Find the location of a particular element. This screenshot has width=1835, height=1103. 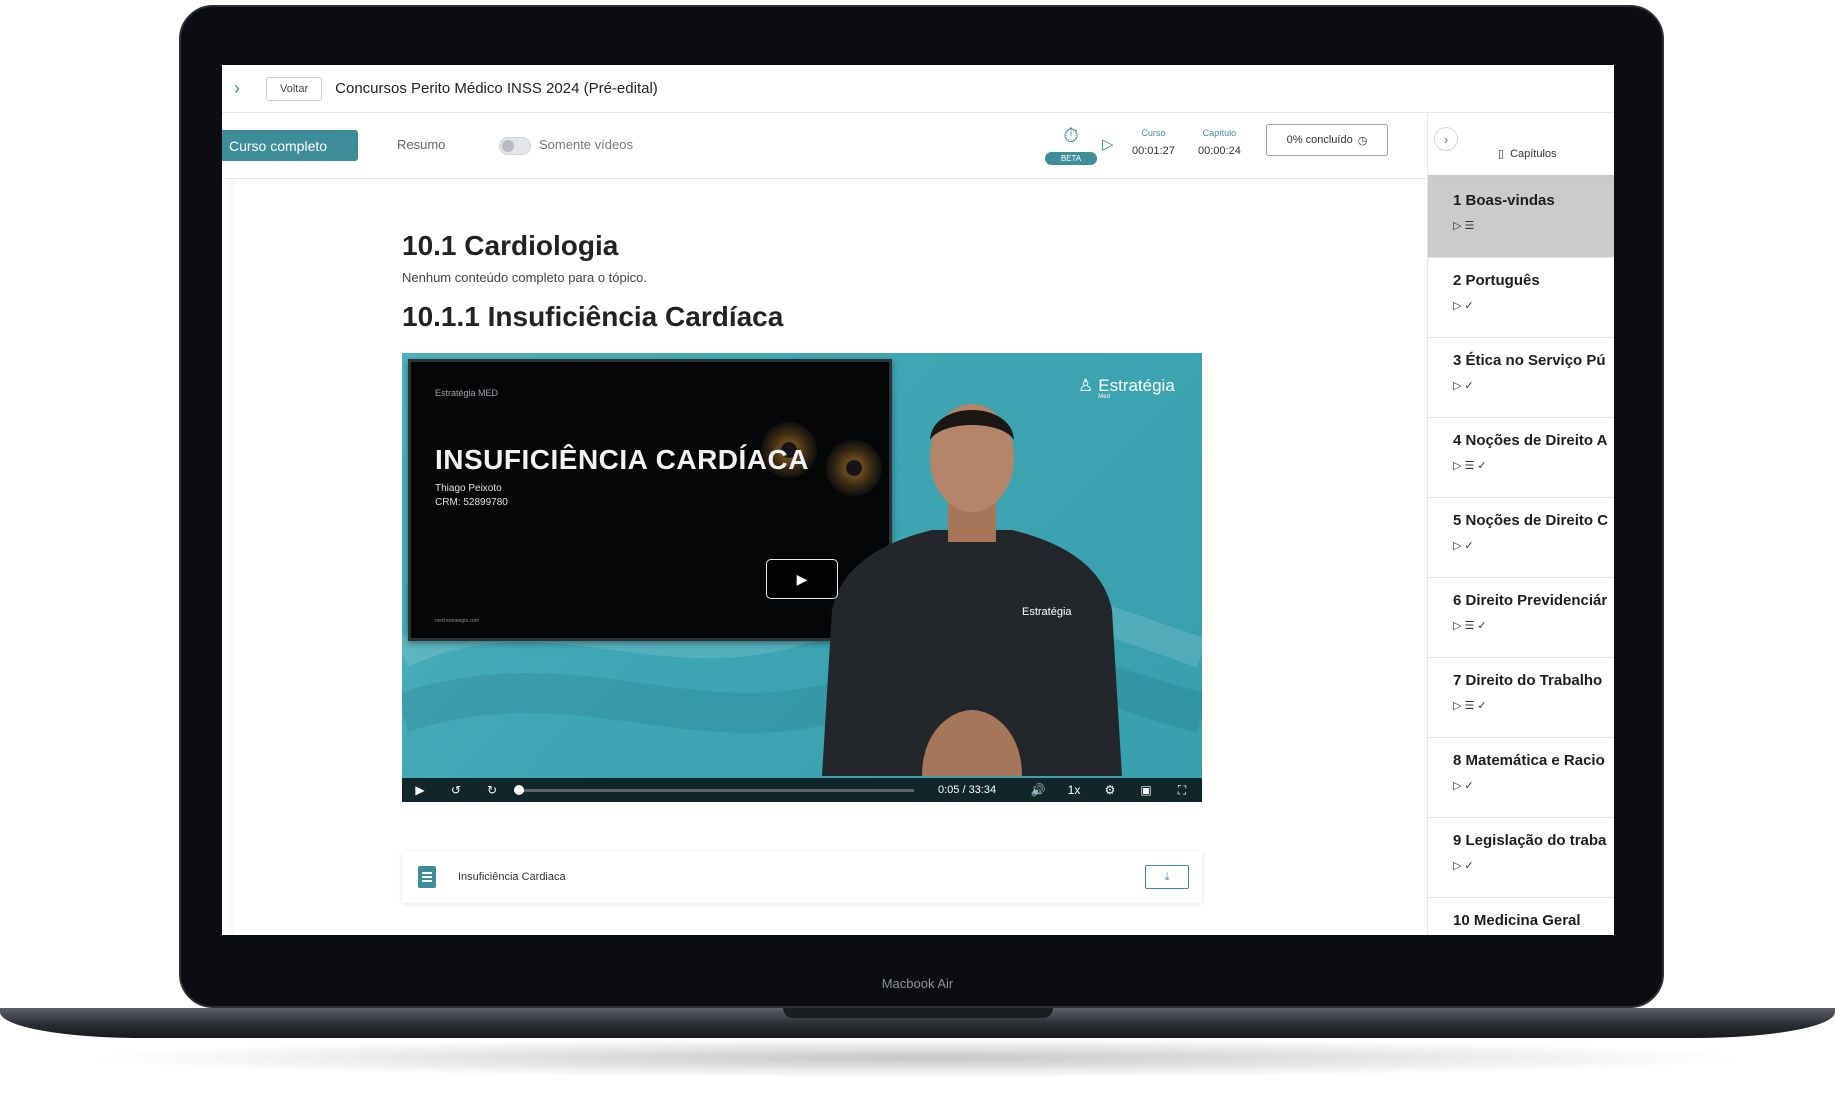

chapter-name: 8 Matemática e Racio is located at coordinates (1529, 760).